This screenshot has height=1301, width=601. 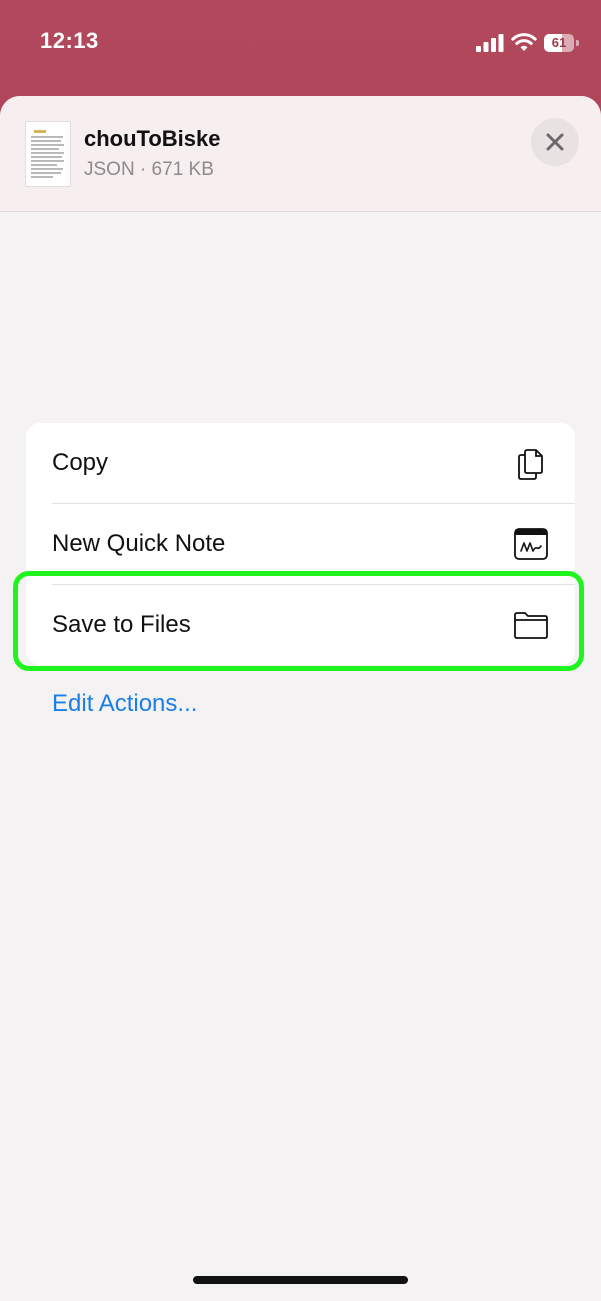 I want to click on close-button, so click(x=555, y=142).